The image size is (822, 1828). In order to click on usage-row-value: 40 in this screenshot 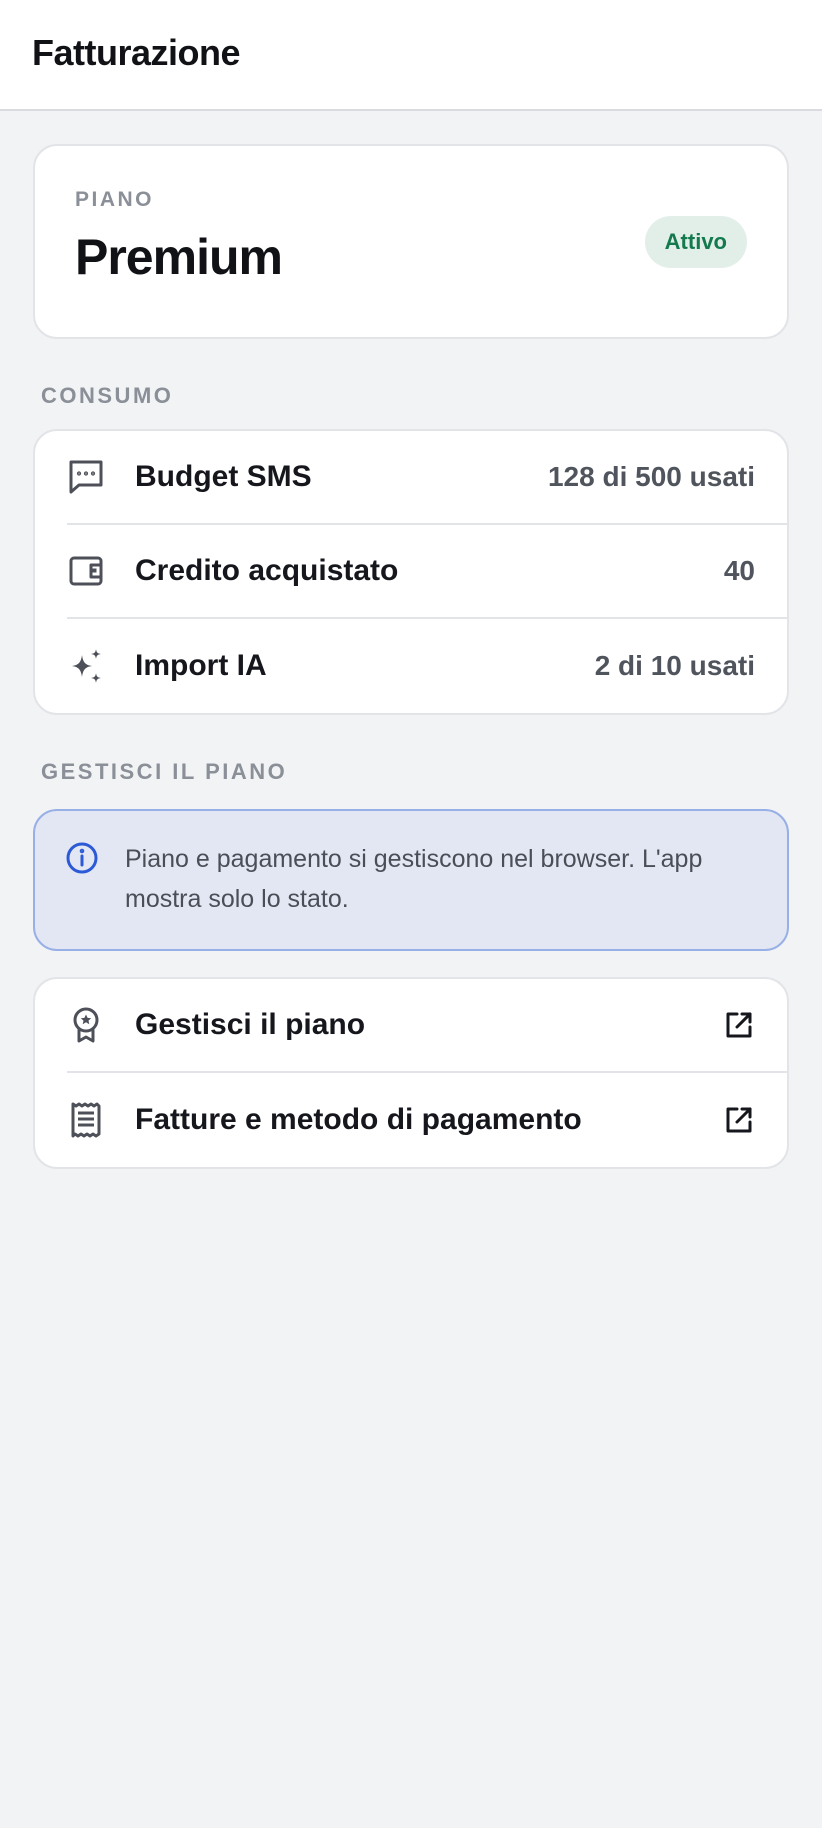, I will do `click(739, 570)`.